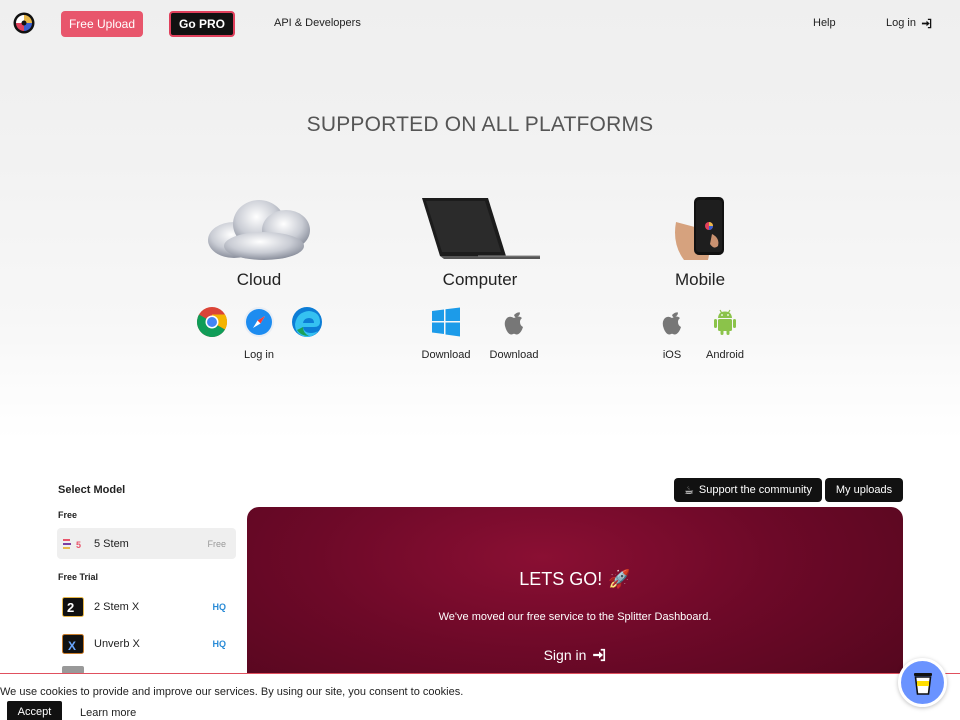 Image resolution: width=960 pixels, height=720 pixels. Describe the element at coordinates (92, 490) in the screenshot. I see `select-model-heading: Select Model` at that location.